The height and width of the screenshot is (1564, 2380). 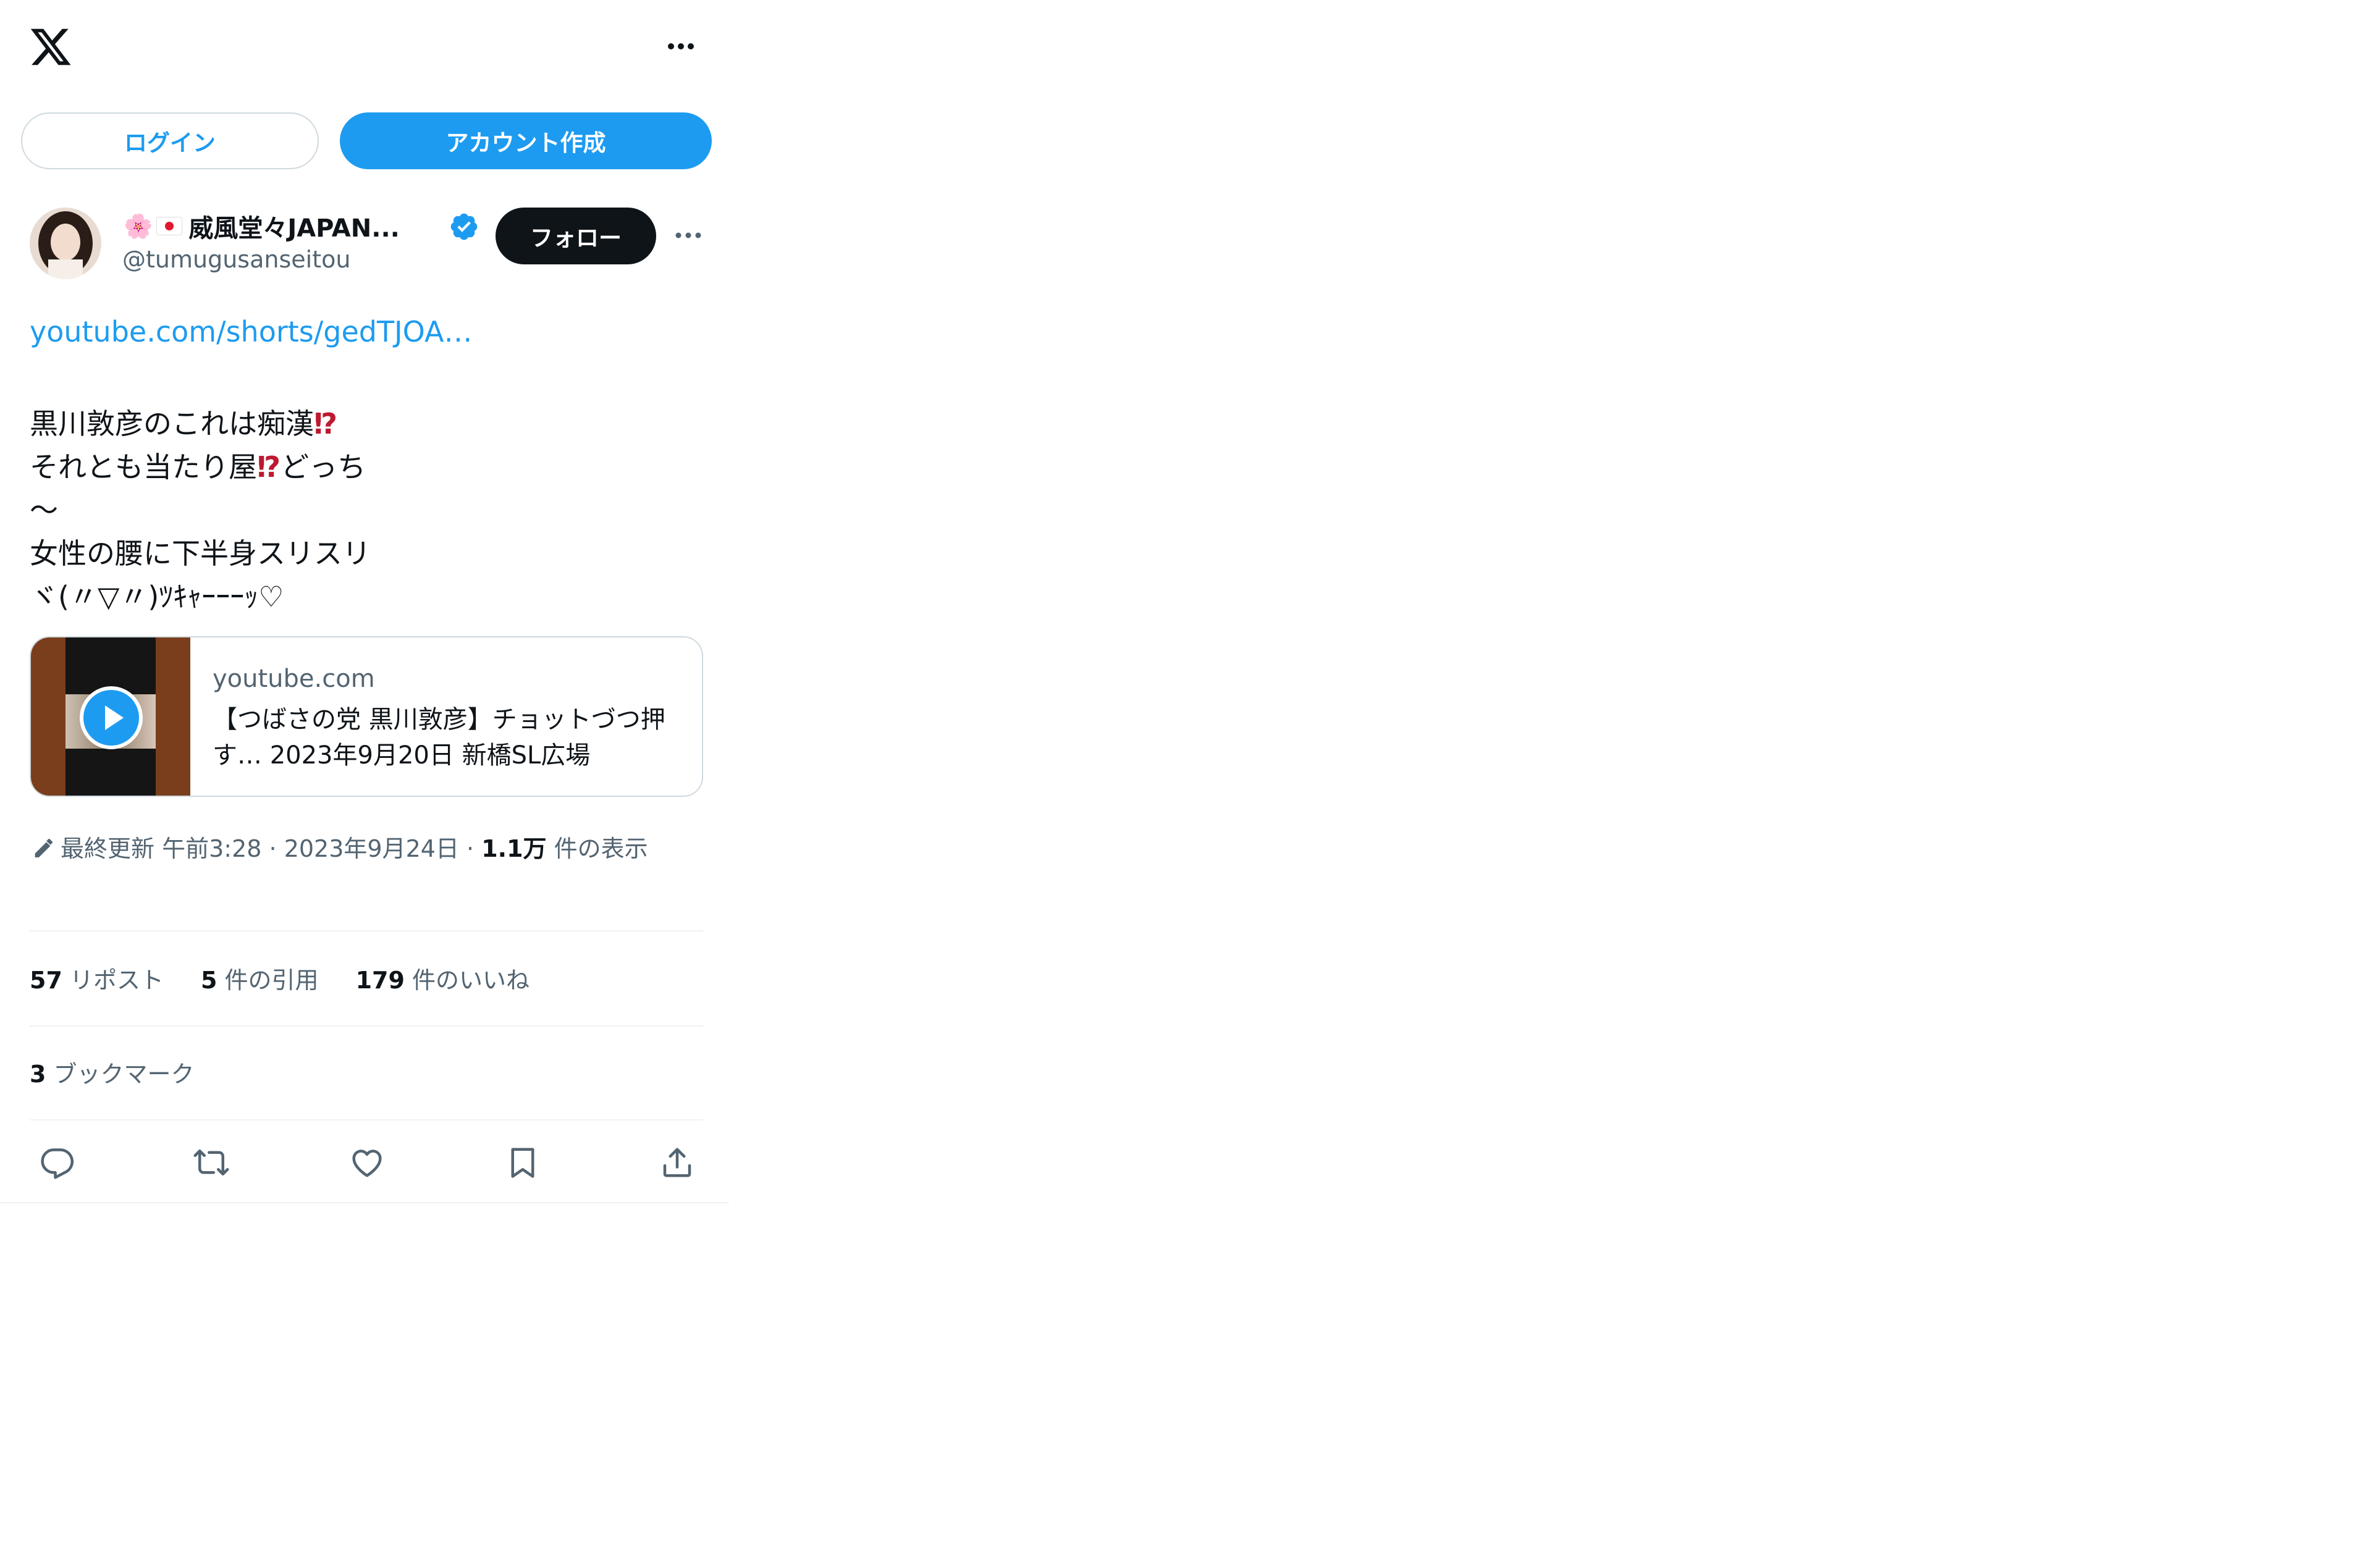 I want to click on avatar-image, so click(x=65, y=243).